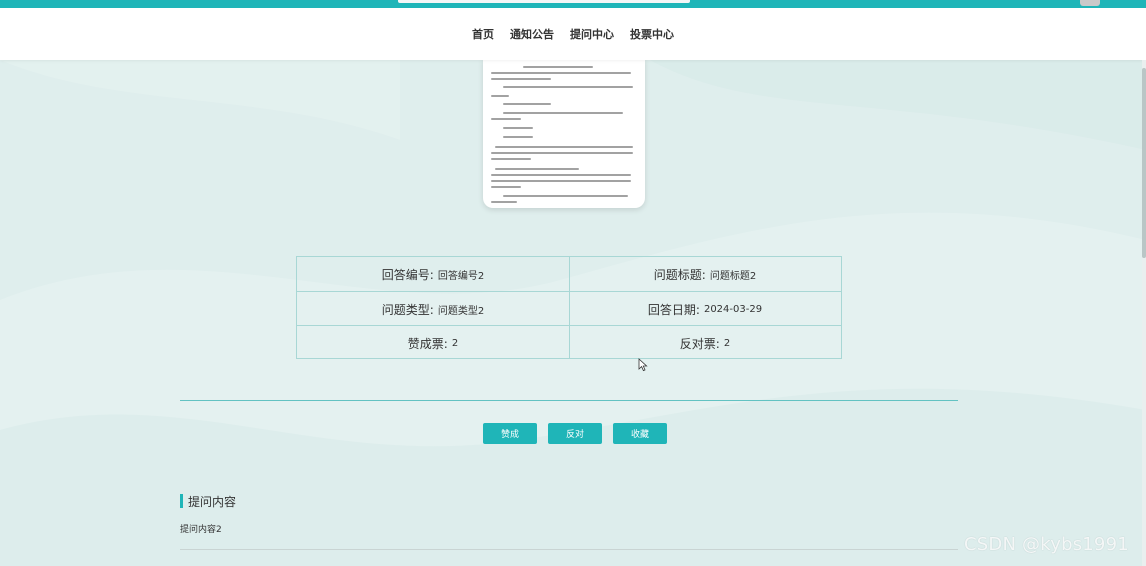 This screenshot has height=566, width=1146. Describe the element at coordinates (407, 274) in the screenshot. I see `answer-number-label: 回答编号:` at that location.